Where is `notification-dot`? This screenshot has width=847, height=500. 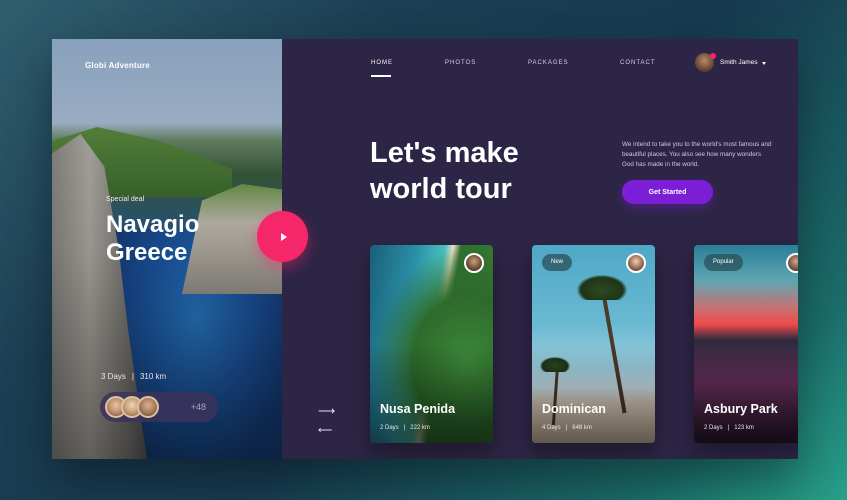 notification-dot is located at coordinates (713, 56).